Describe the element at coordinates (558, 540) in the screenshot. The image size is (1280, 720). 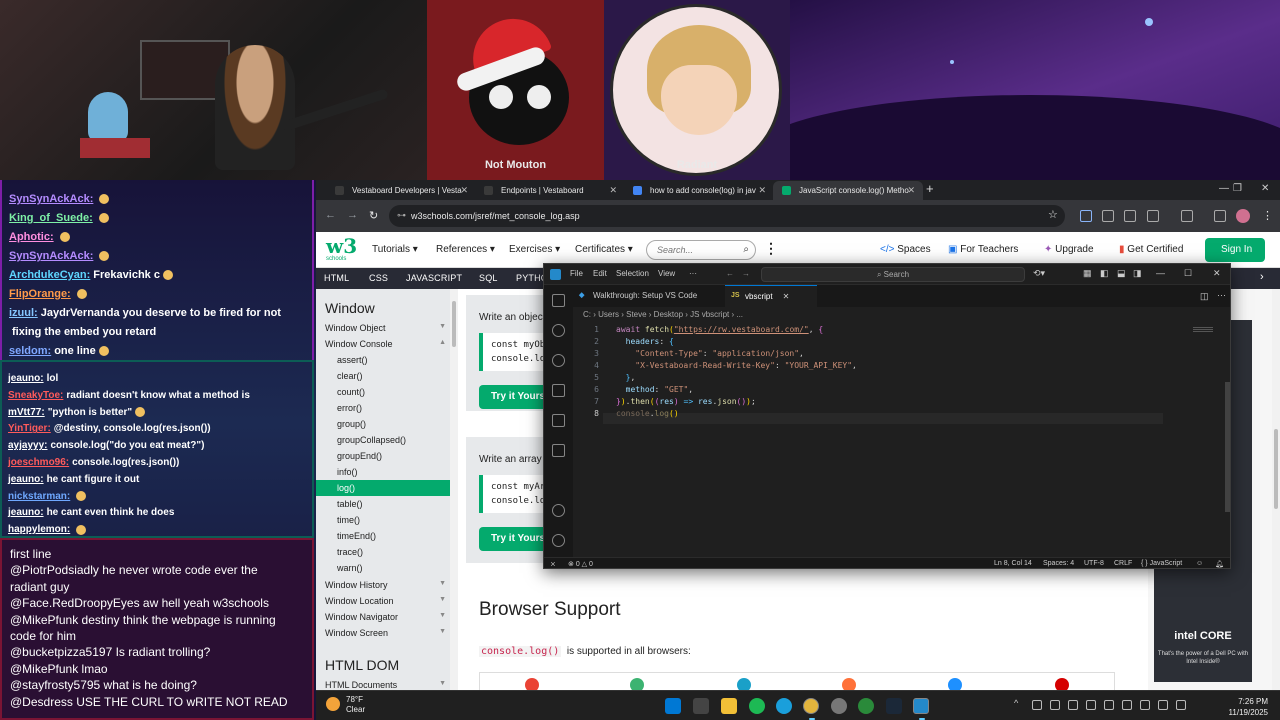
I see `settings-gear-icon` at that location.